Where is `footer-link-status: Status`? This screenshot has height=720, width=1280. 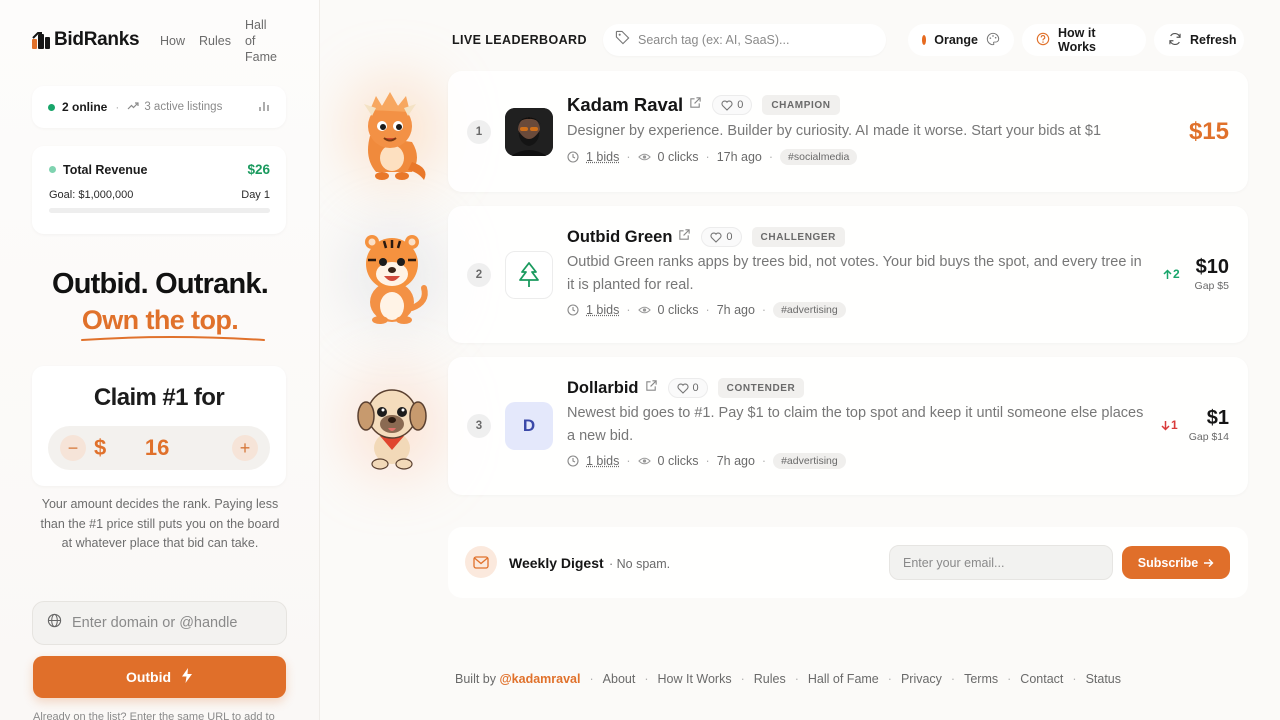
footer-link-status: Status is located at coordinates (1103, 679).